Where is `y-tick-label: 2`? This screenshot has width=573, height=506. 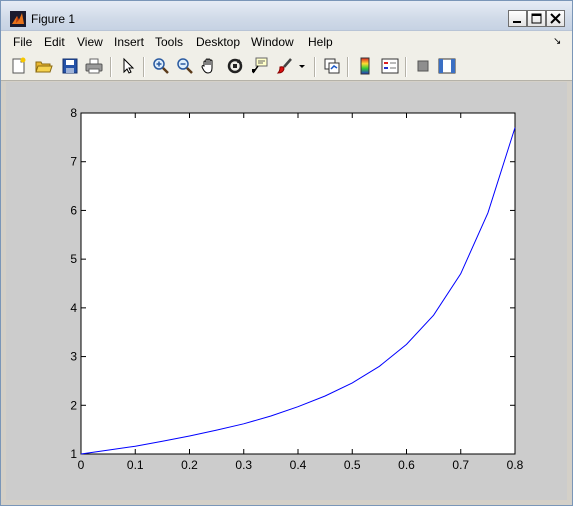
y-tick-label: 2 is located at coordinates (73, 405).